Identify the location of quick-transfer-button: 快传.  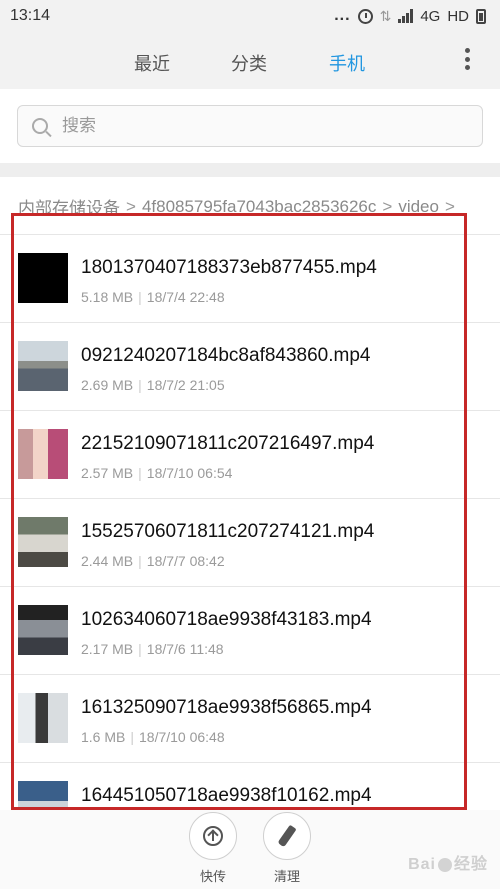
(213, 848).